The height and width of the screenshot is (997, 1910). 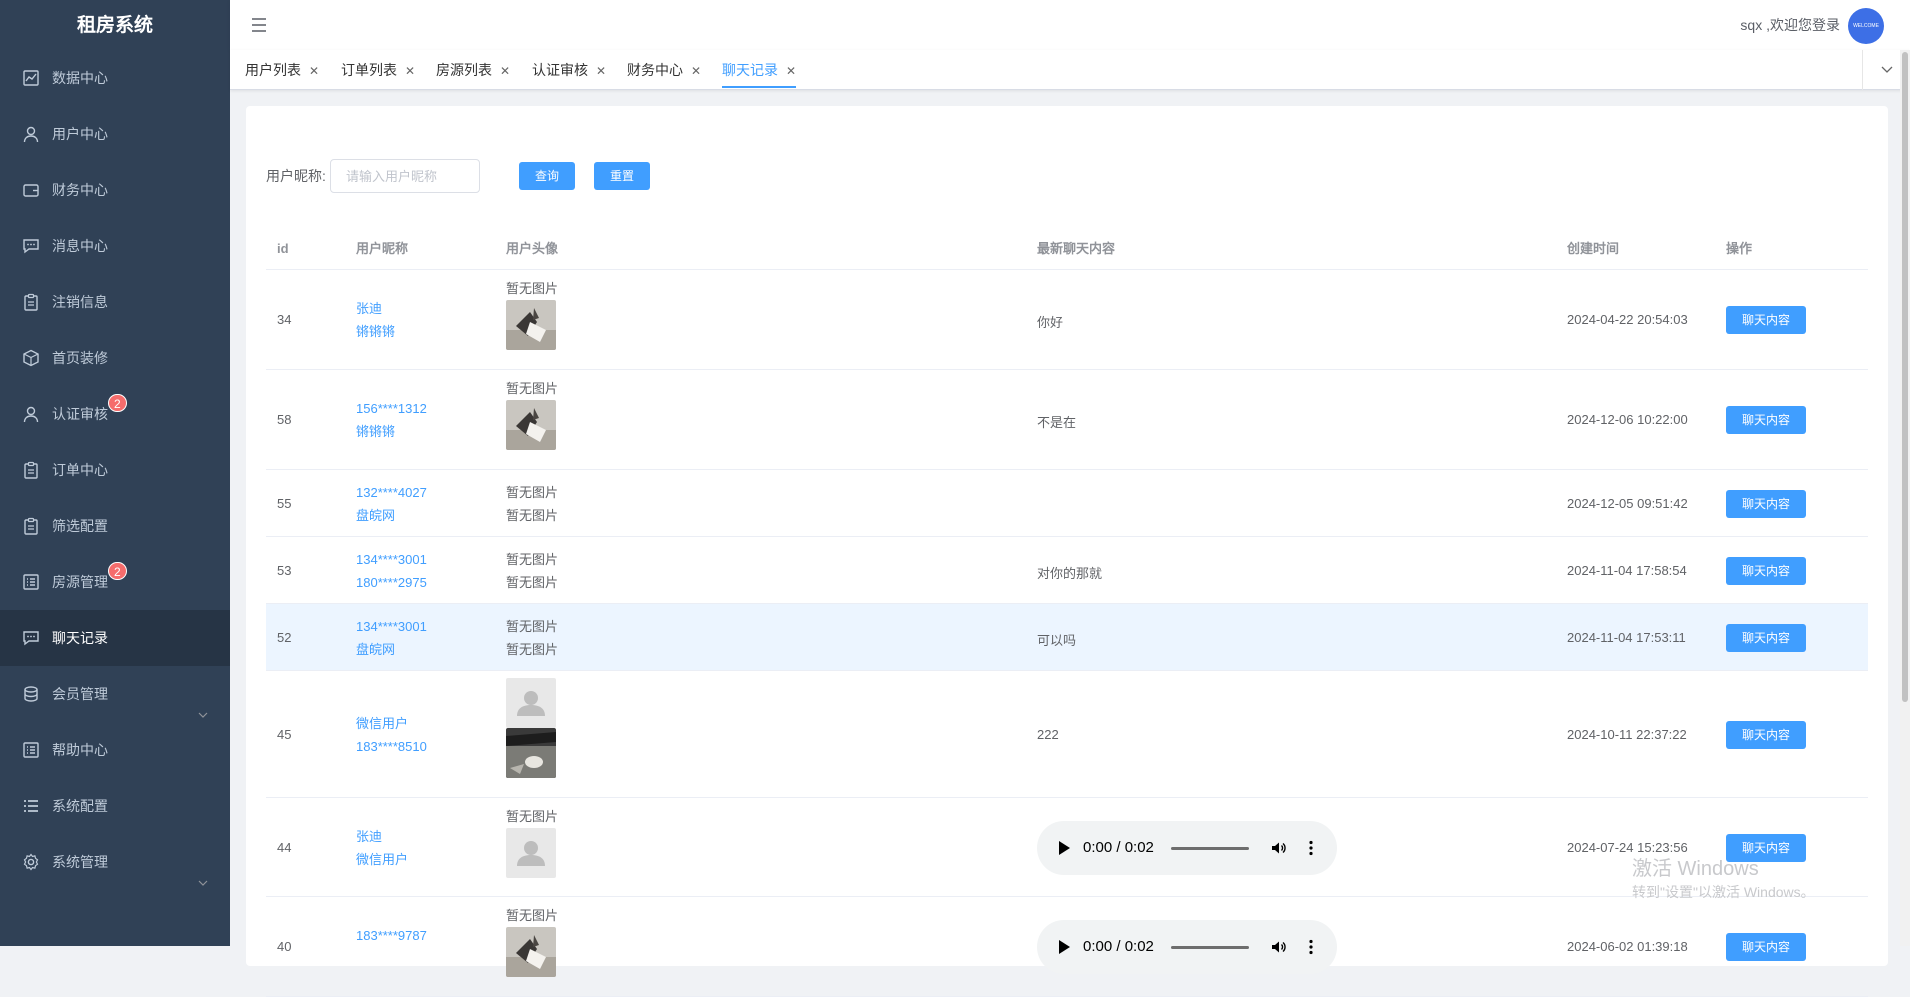 I want to click on sidebar-item-5: 首页装修, so click(x=115, y=358).